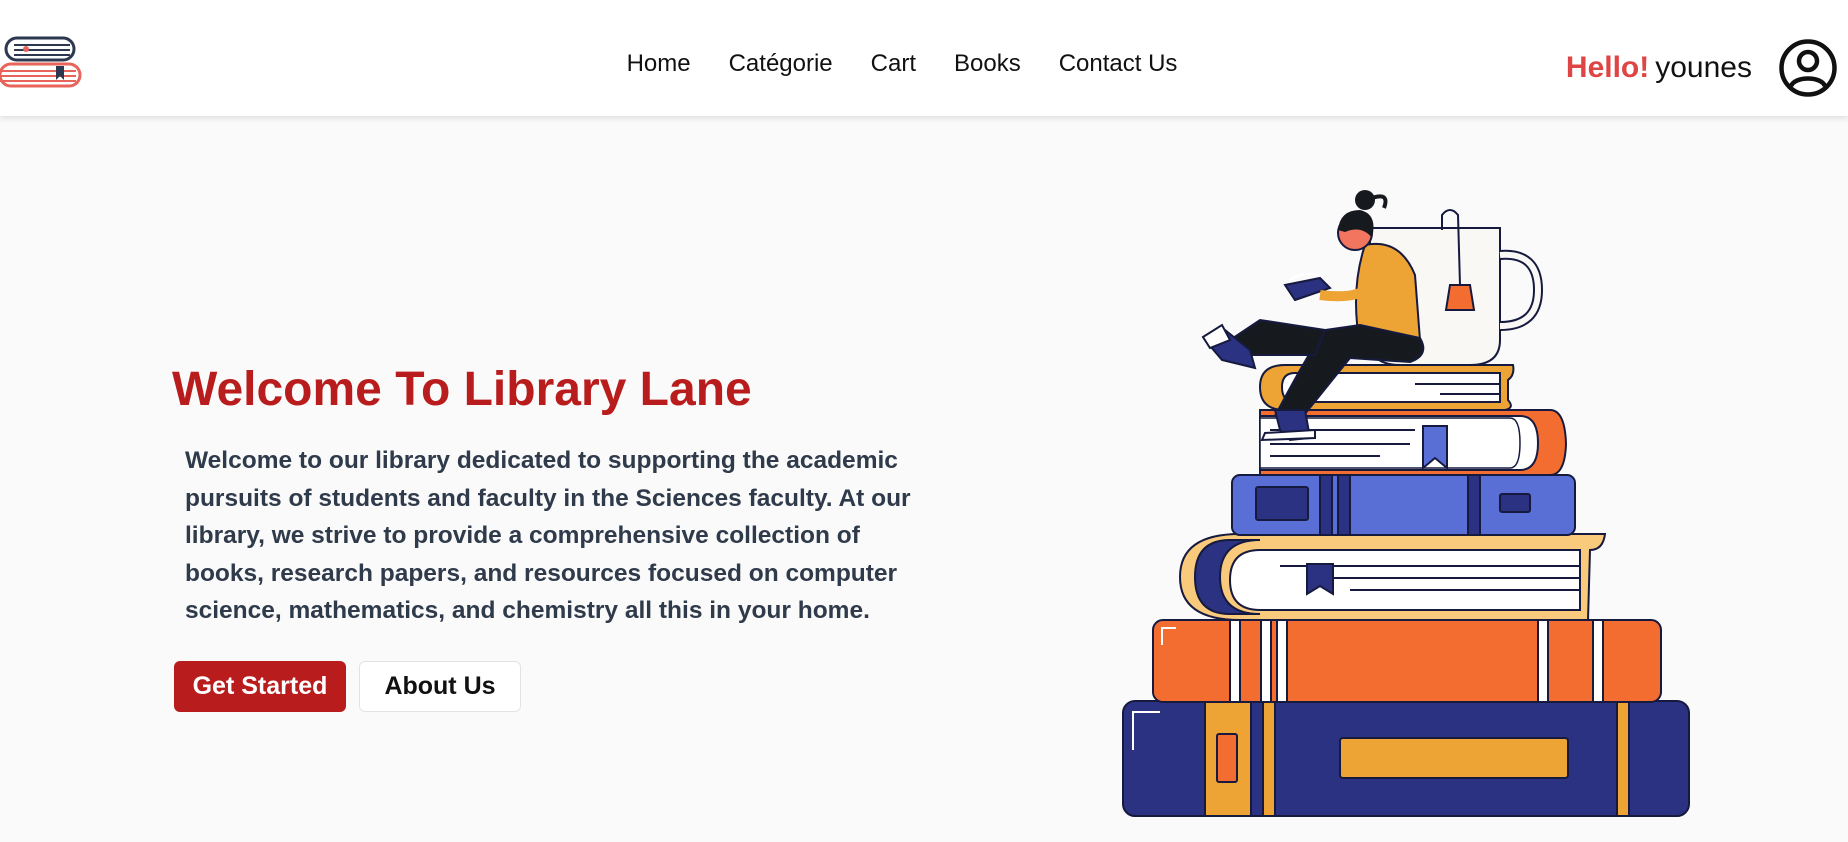 Image resolution: width=1848 pixels, height=842 pixels. Describe the element at coordinates (462, 389) in the screenshot. I see `hero-title: Welcome To Library Lane` at that location.